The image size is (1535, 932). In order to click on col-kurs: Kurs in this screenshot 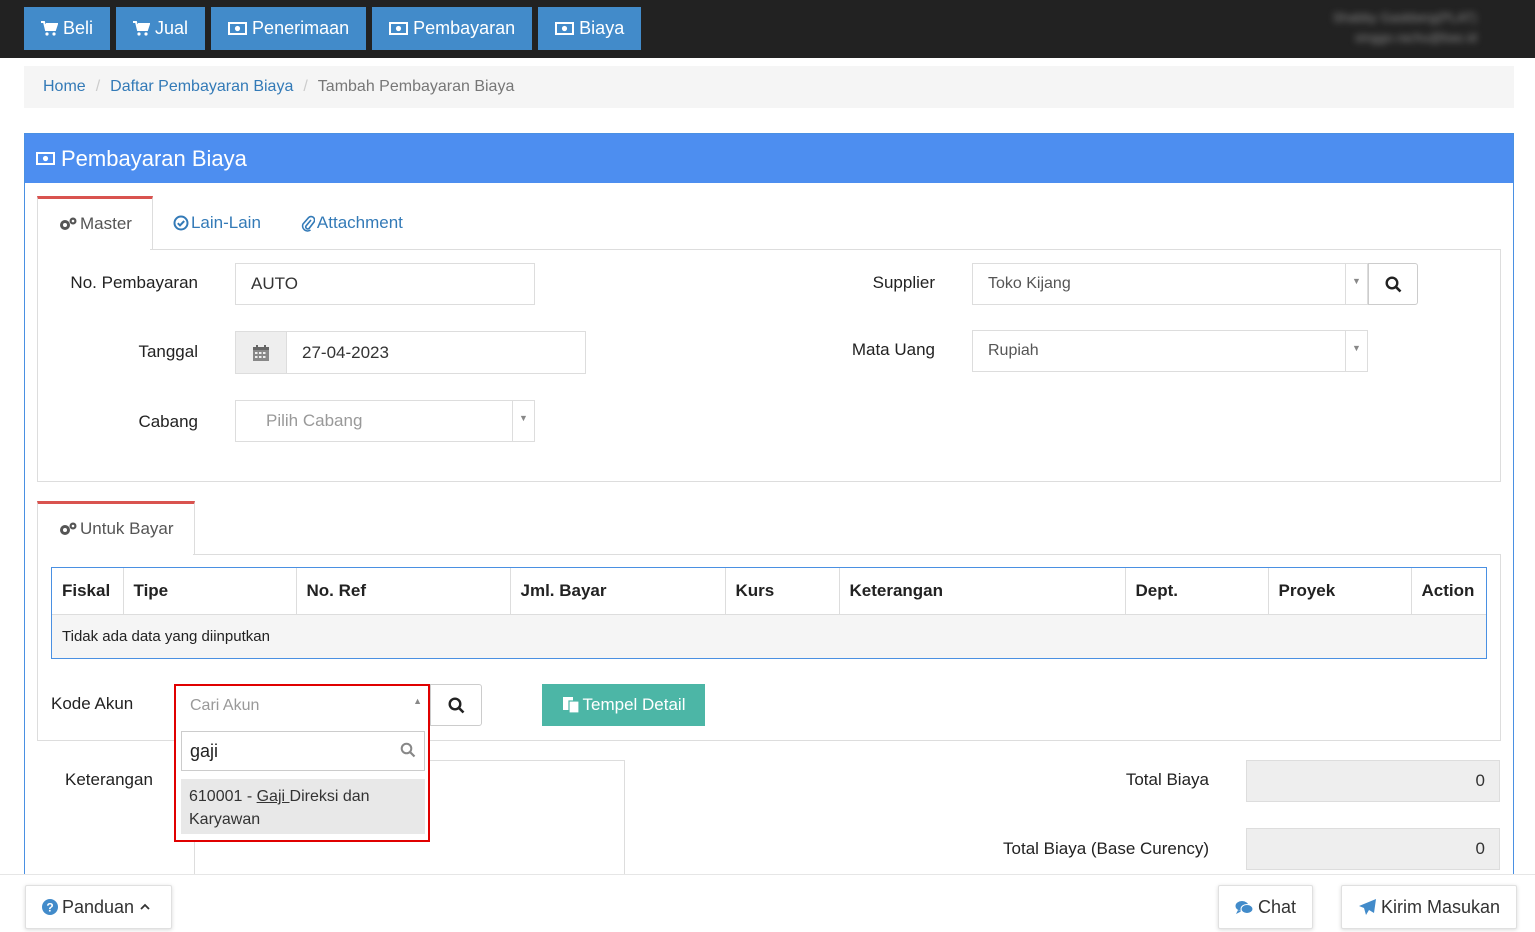, I will do `click(782, 591)`.